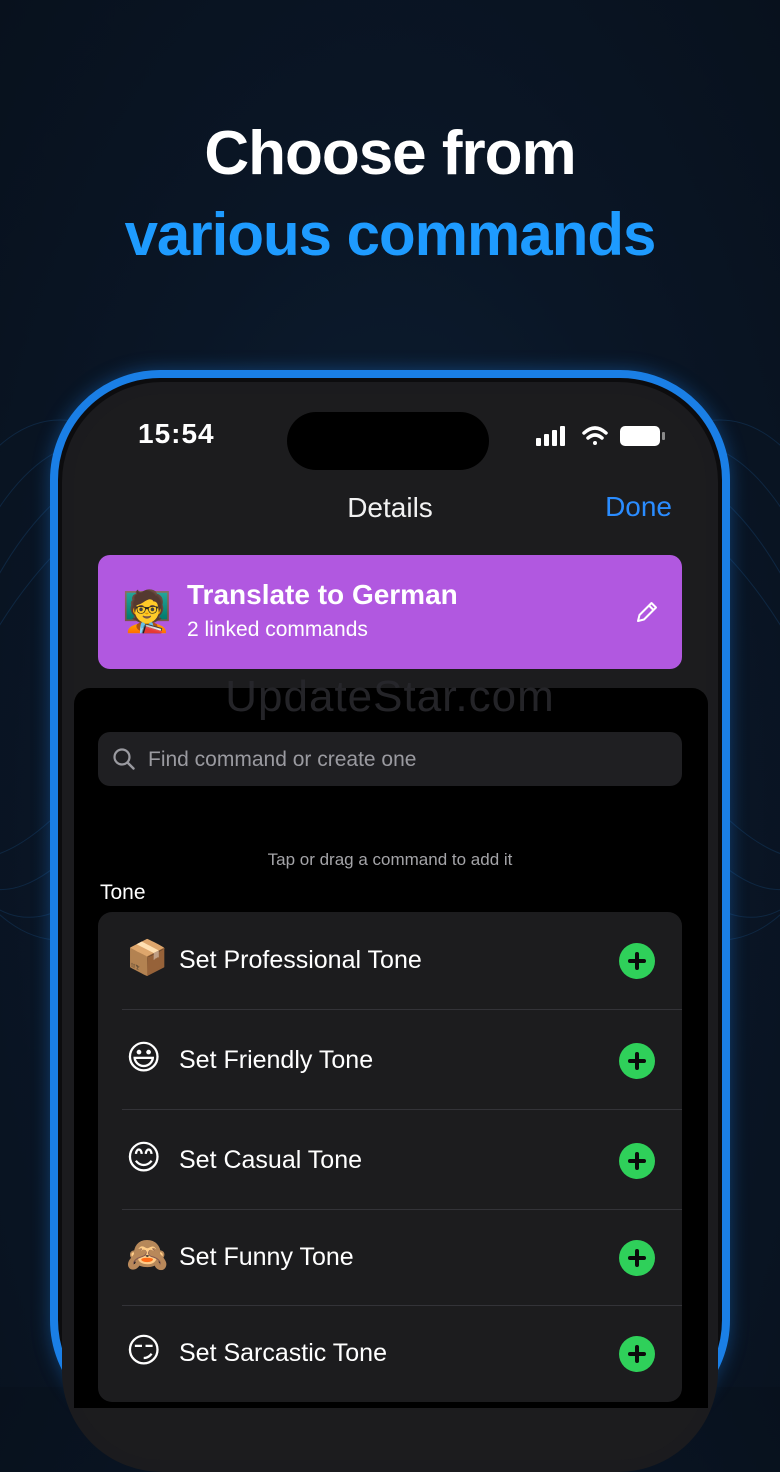  Describe the element at coordinates (390, 1060) in the screenshot. I see `list-item: 😃 Set Friendly Tone` at that location.